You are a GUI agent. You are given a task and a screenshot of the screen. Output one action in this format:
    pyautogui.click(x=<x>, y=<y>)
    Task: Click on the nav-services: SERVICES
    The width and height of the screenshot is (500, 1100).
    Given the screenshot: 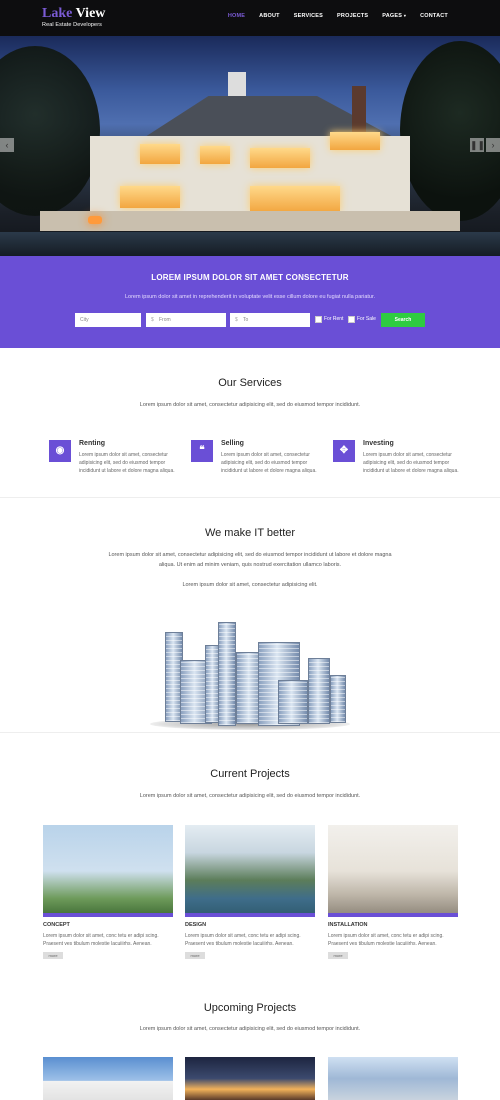 What is the action you would take?
    pyautogui.click(x=308, y=16)
    